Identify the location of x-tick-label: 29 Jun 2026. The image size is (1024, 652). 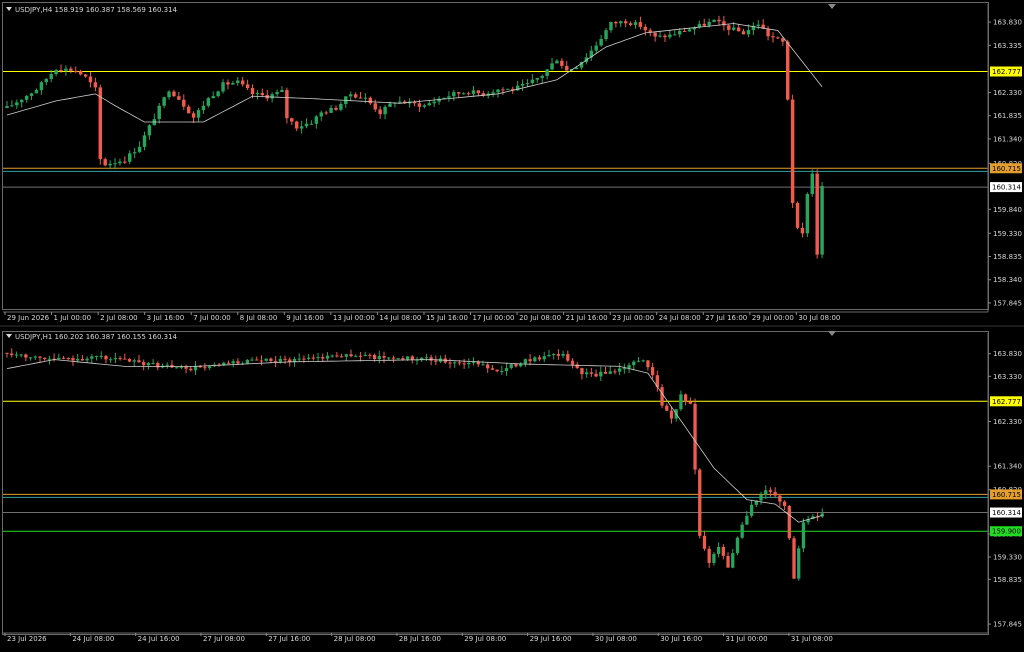
(28, 318).